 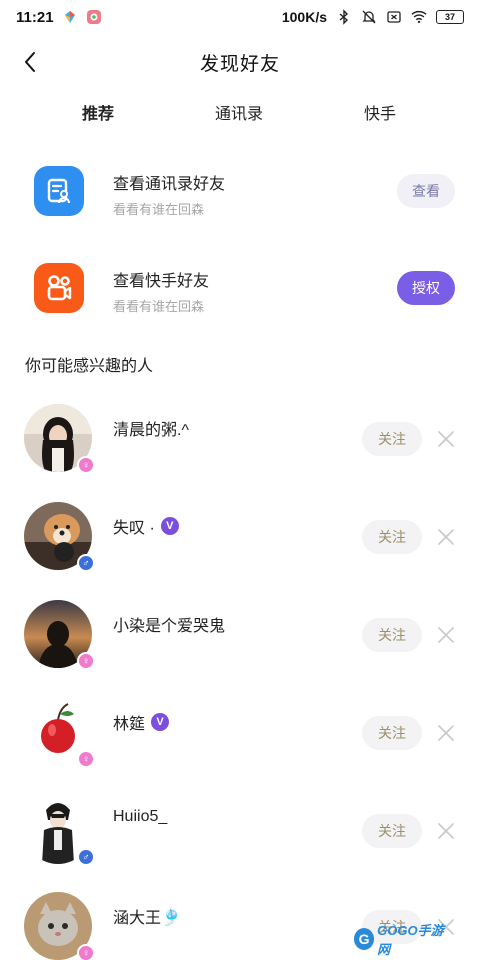 I want to click on person-row: ♂ Huiio5_ 关注, so click(x=240, y=841).